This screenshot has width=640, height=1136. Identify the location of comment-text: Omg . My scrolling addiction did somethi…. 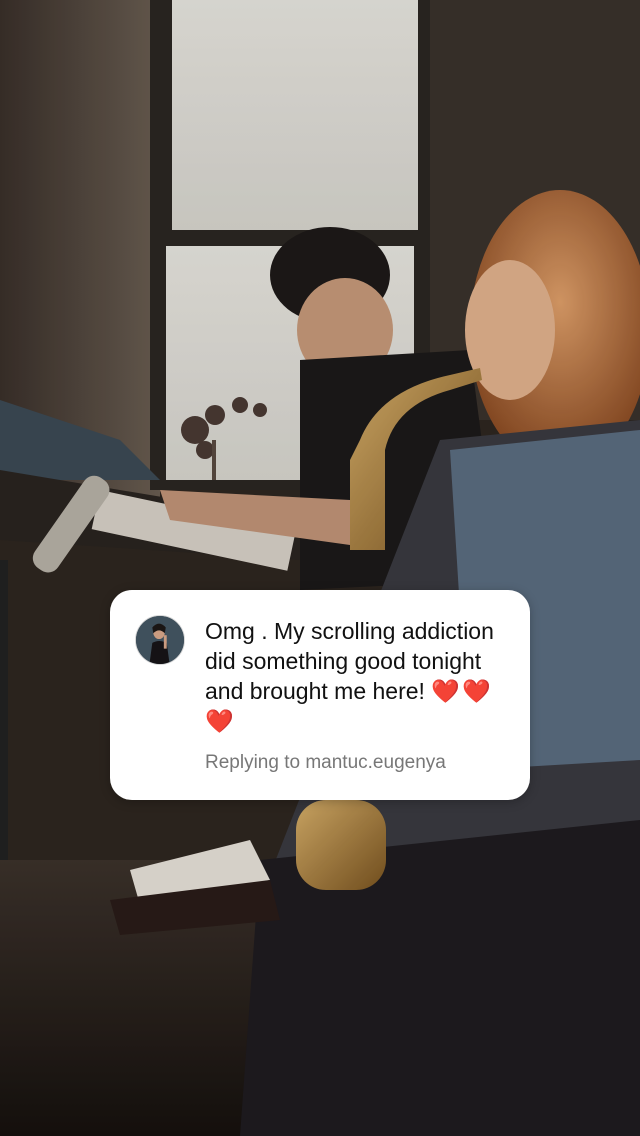
(357, 676).